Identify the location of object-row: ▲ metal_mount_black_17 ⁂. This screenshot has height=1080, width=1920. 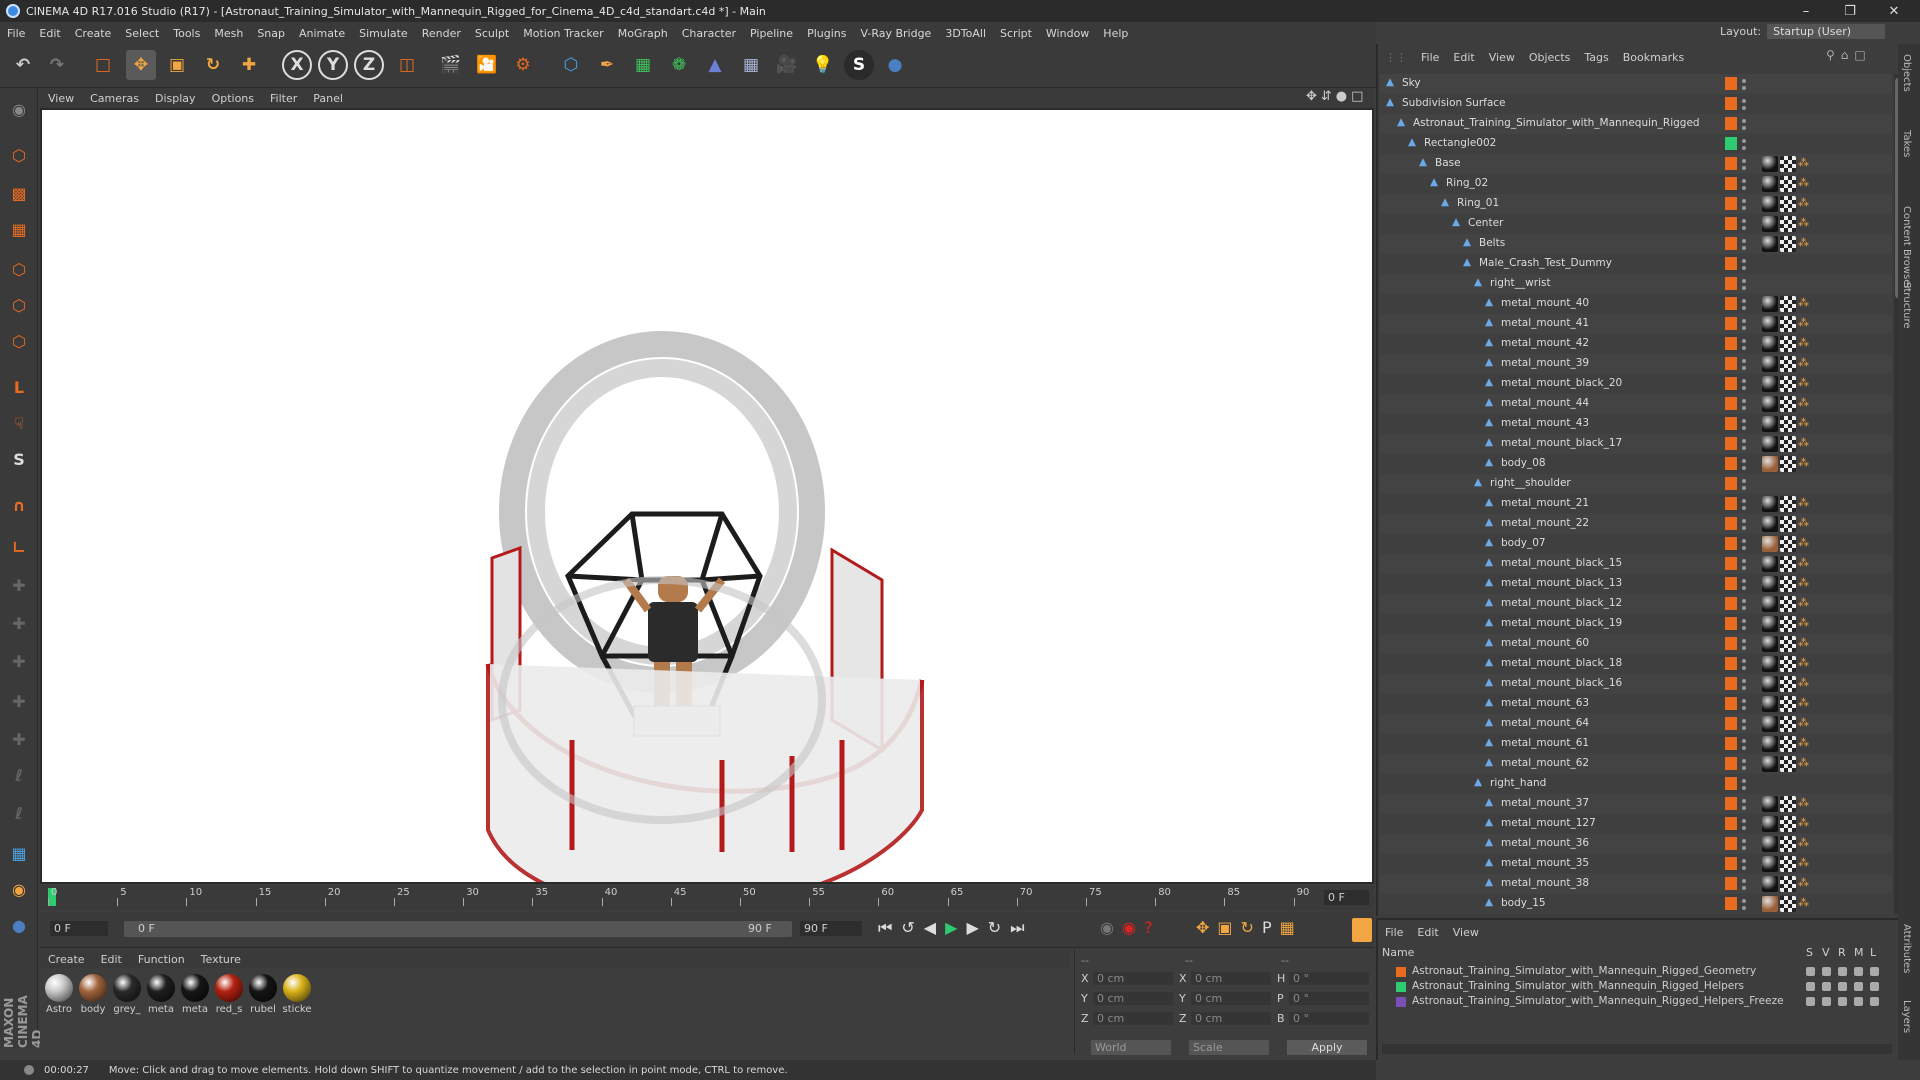
(1636, 444).